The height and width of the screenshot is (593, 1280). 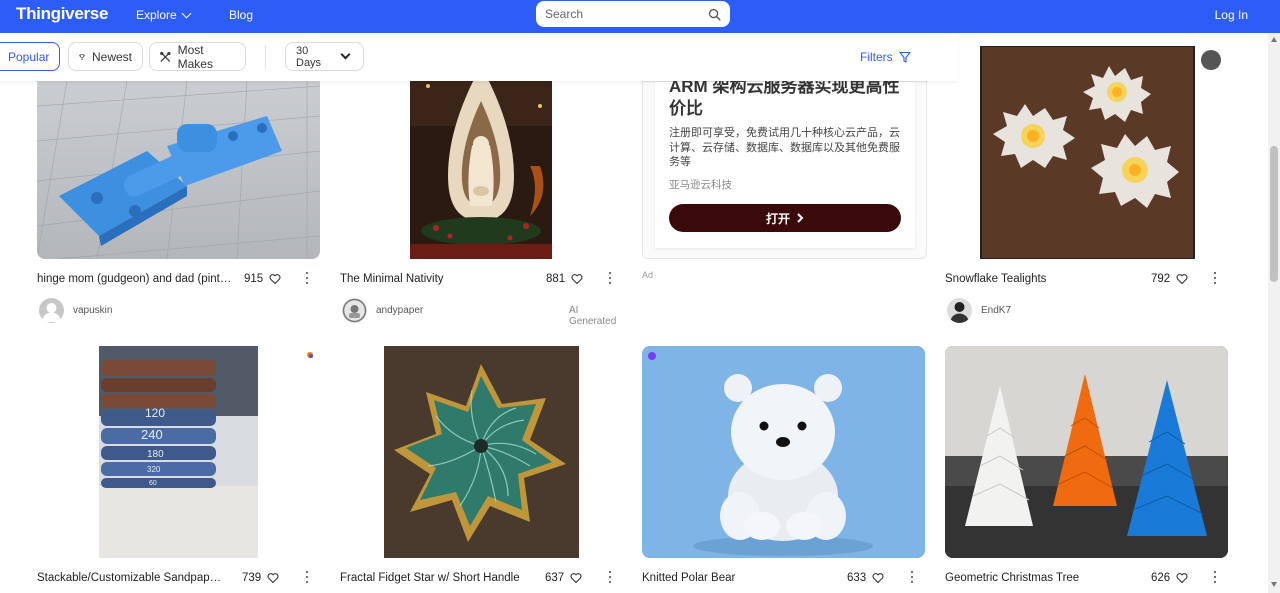 What do you see at coordinates (154, 469) in the screenshot?
I see `sandpaper-label-320: 320` at bounding box center [154, 469].